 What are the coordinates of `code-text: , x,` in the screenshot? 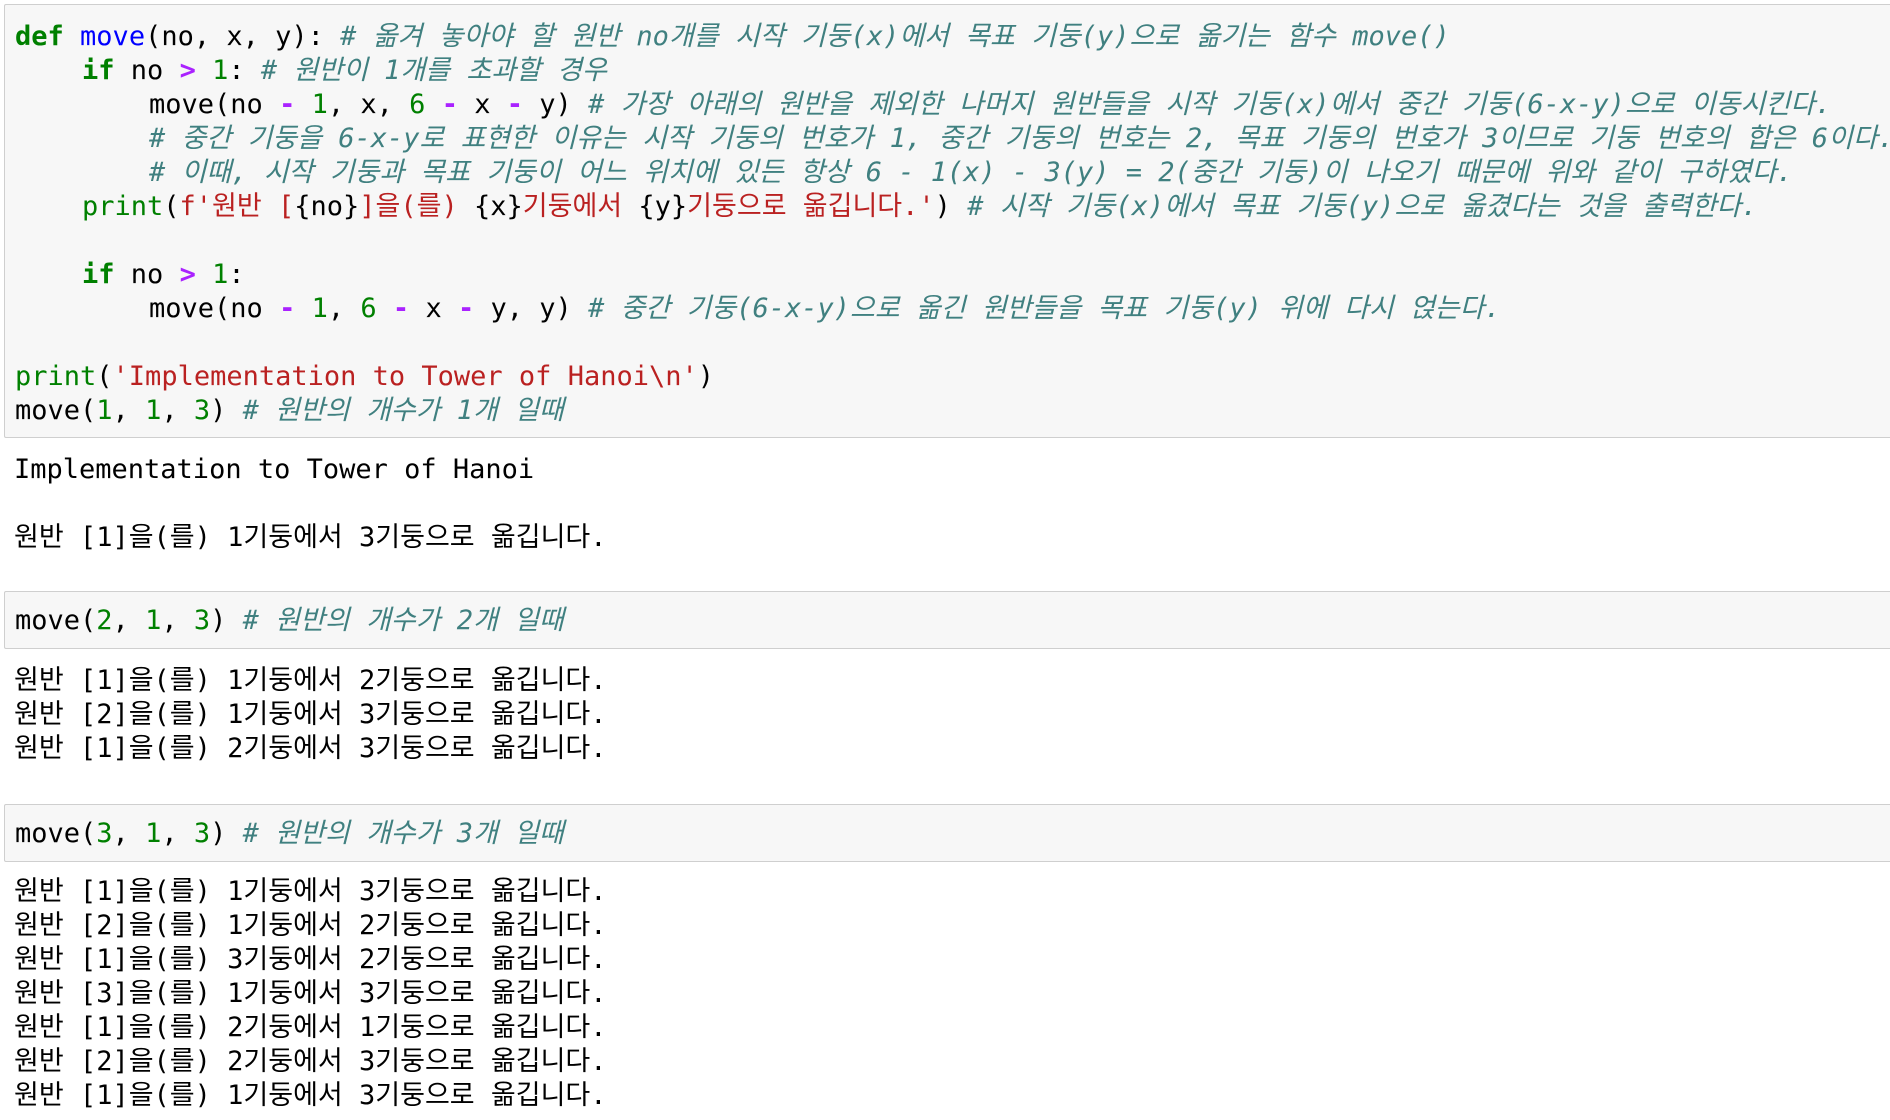 It's located at (360, 104).